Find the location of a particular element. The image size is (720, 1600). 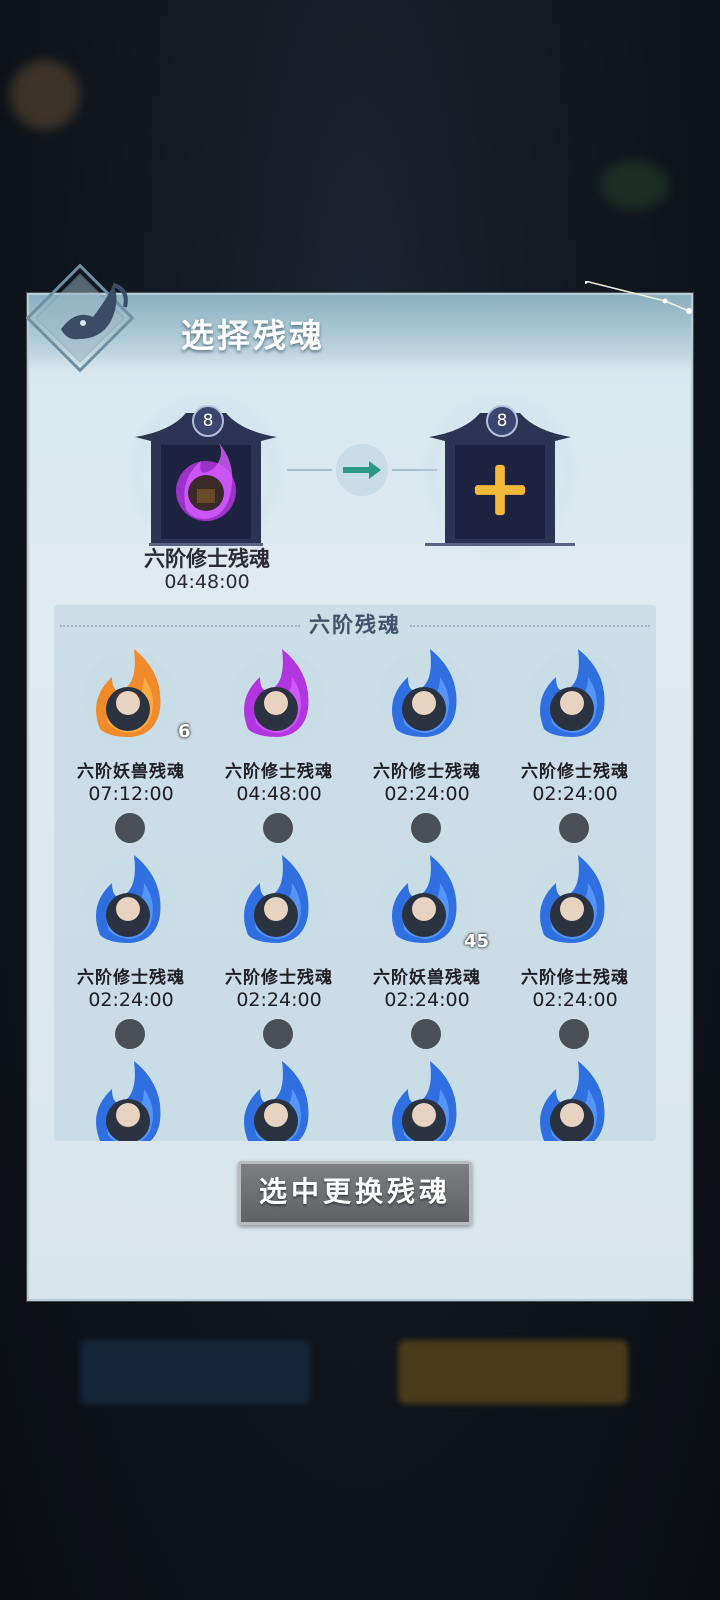

panel-title: 选择残魂 is located at coordinates (253, 335).